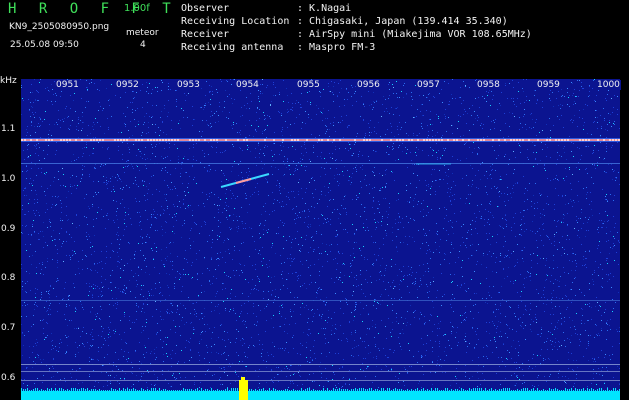 Image resolution: width=629 pixels, height=400 pixels. I want to click on y-axis-unit: kHz, so click(8, 81).